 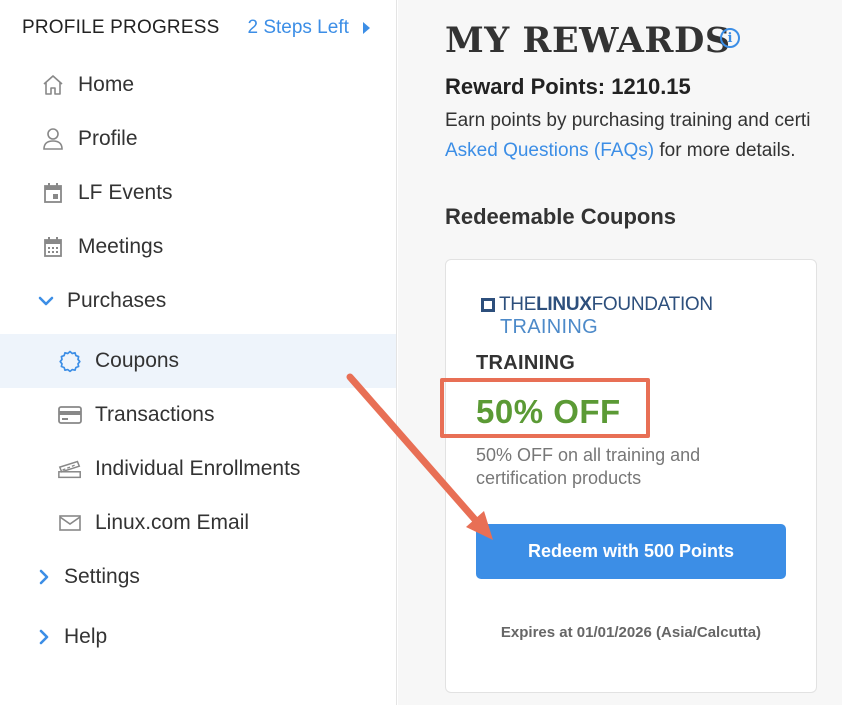 I want to click on sidebar-item-label: Coupons, so click(x=137, y=360).